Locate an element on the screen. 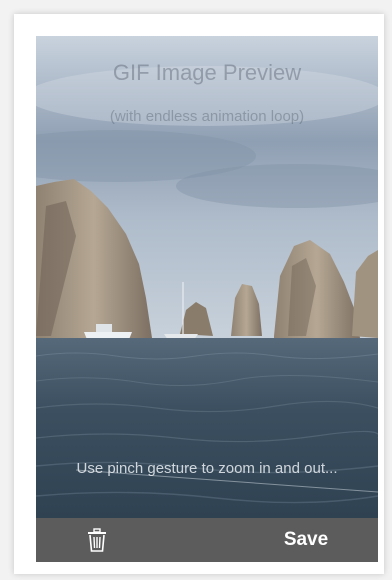  delete-button is located at coordinates (97, 540).